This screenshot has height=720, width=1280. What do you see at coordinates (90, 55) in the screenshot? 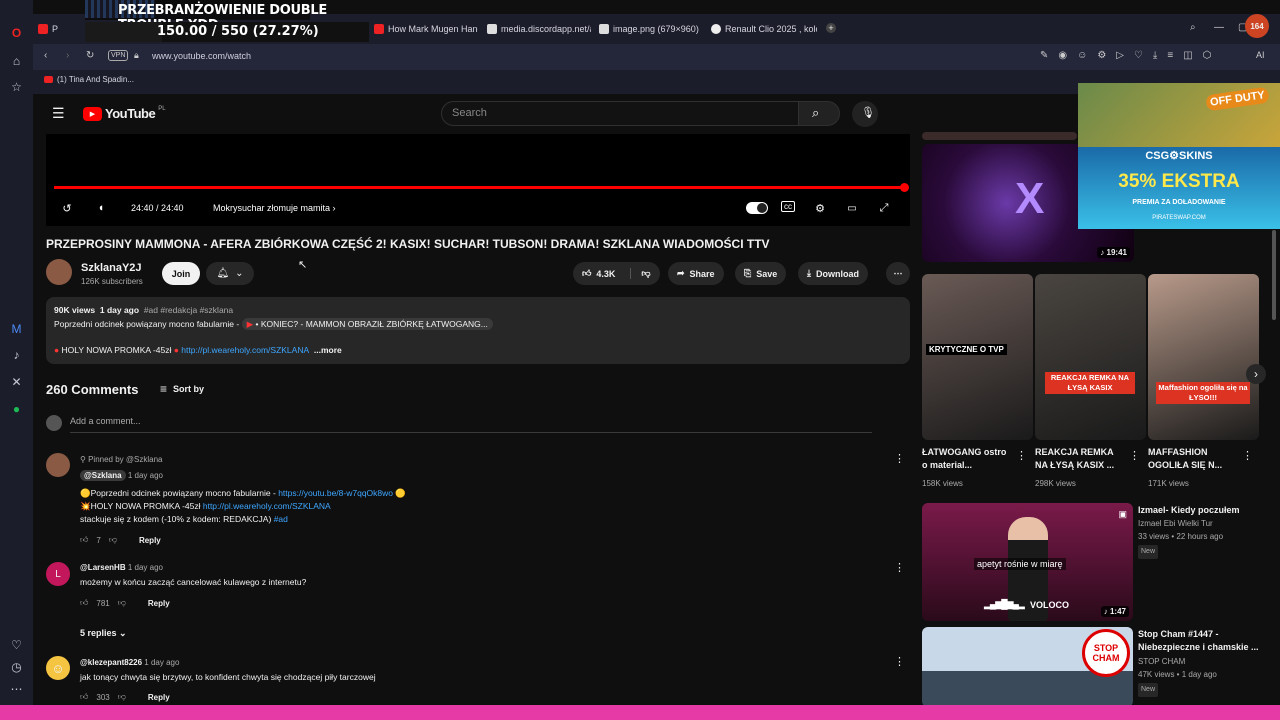
I see `reload-icon: ↻` at bounding box center [90, 55].